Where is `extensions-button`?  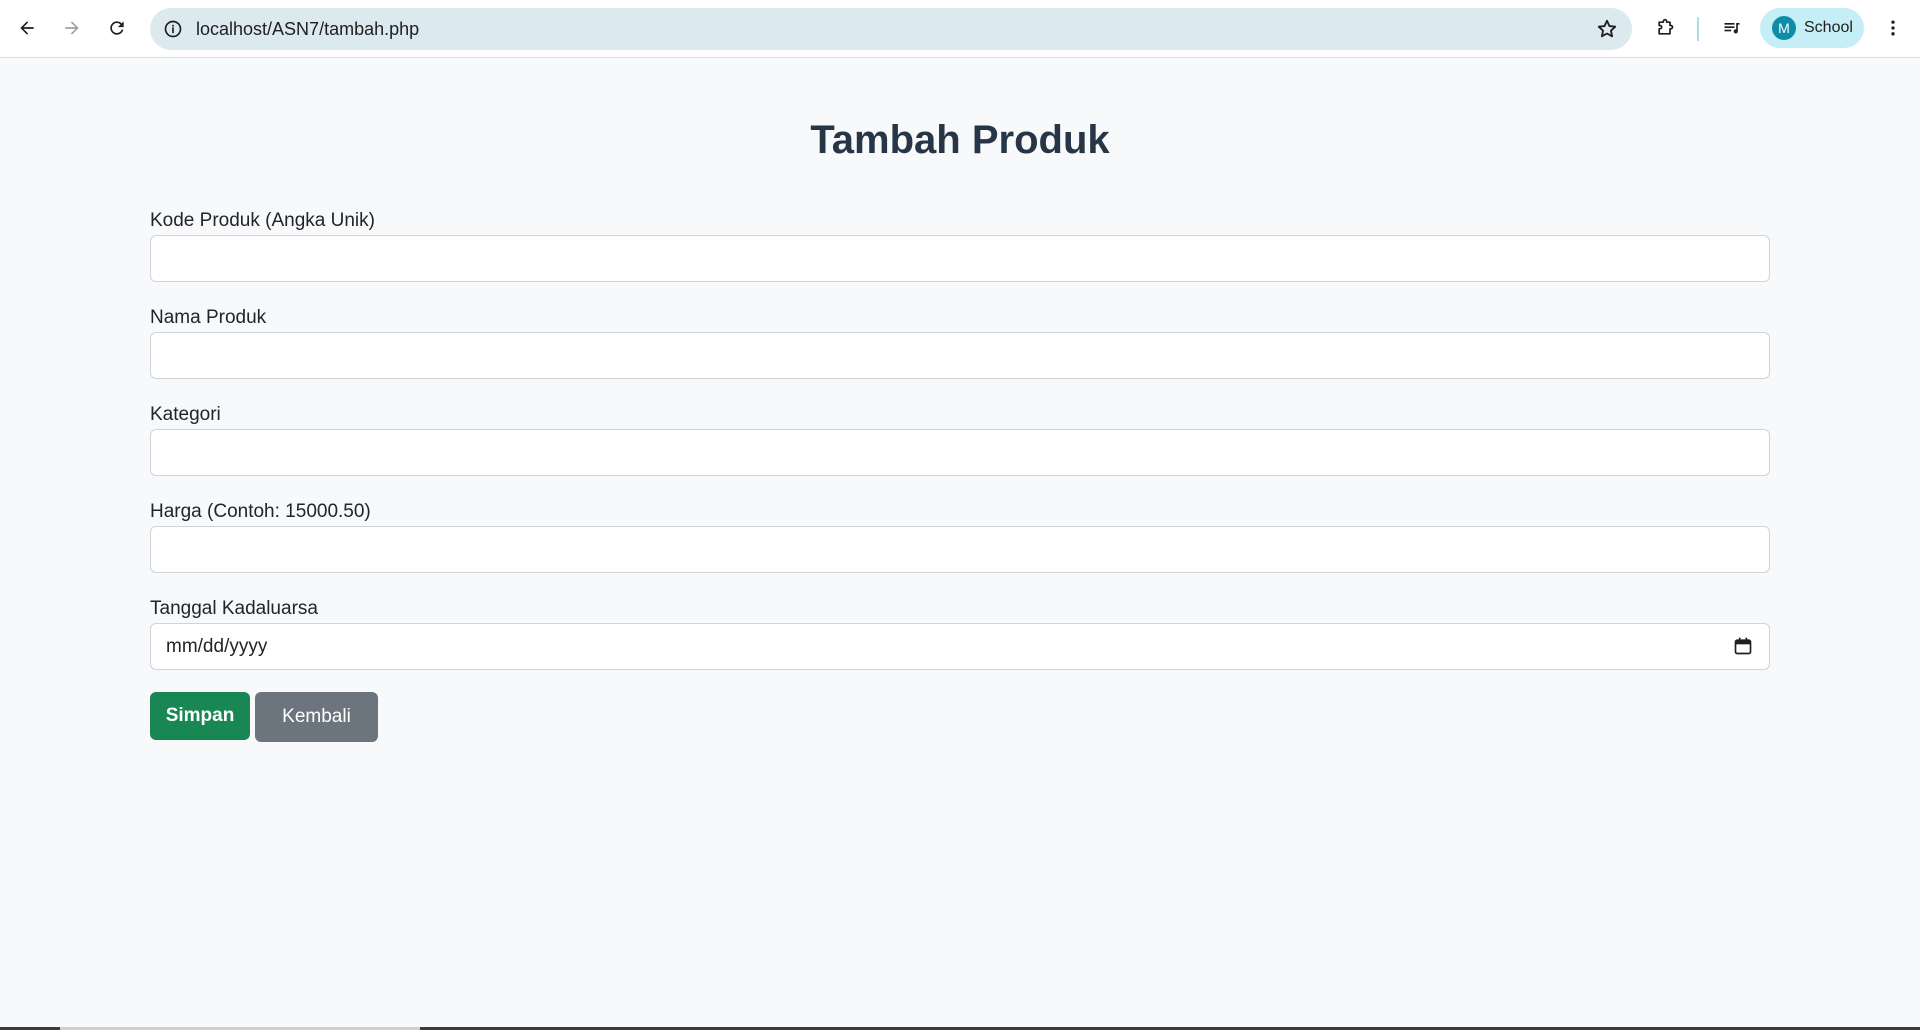
extensions-button is located at coordinates (1665, 28).